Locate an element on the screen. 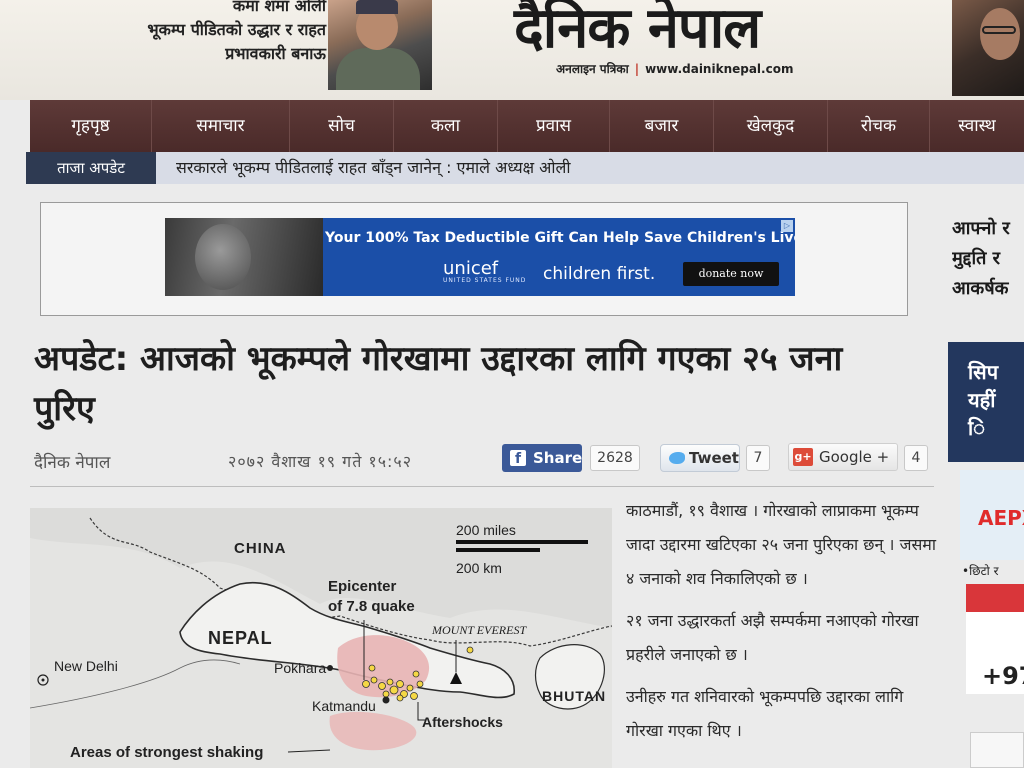  nav-item-interesting: रोचक is located at coordinates (879, 126).